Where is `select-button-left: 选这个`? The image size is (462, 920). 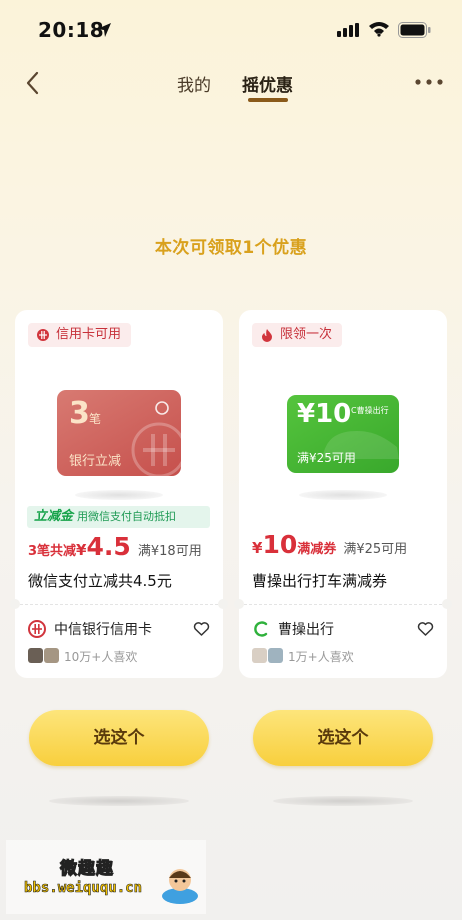 select-button-left: 选这个 is located at coordinates (119, 738).